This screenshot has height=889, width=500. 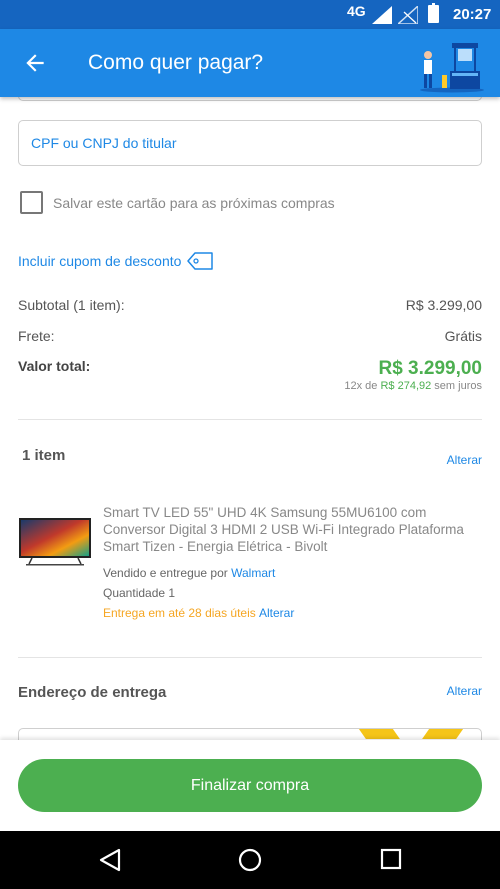 What do you see at coordinates (200, 261) in the screenshot?
I see `tag-icon` at bounding box center [200, 261].